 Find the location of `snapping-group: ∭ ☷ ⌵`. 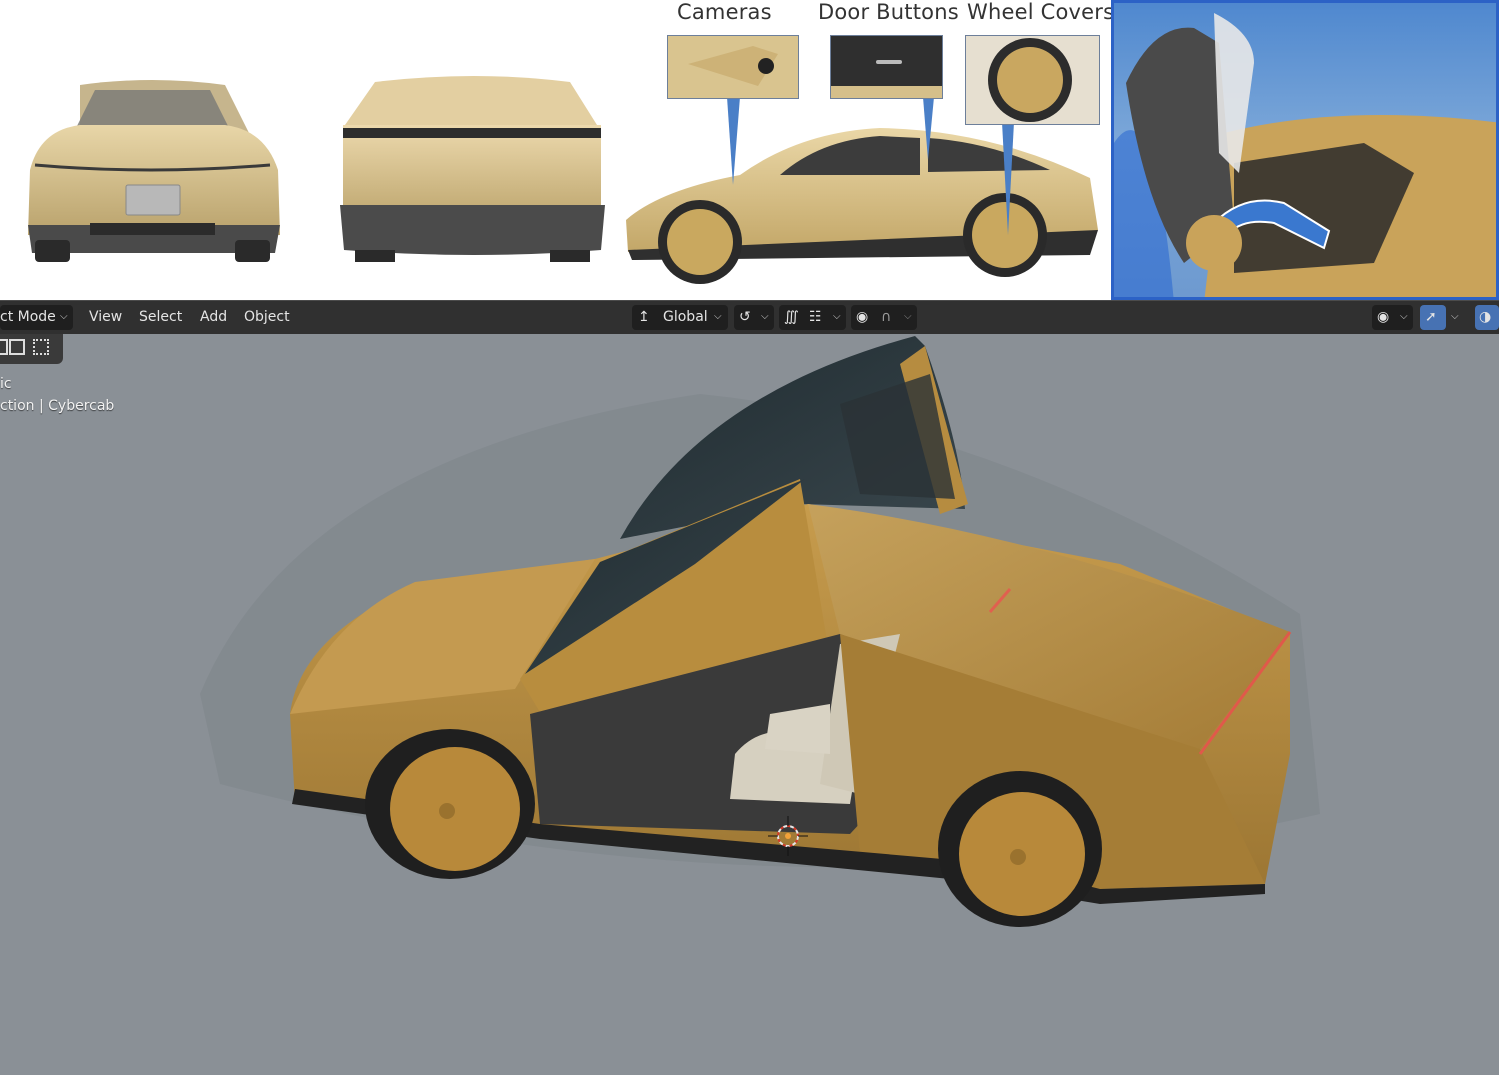

snapping-group: ∭ ☷ ⌵ is located at coordinates (812, 317).